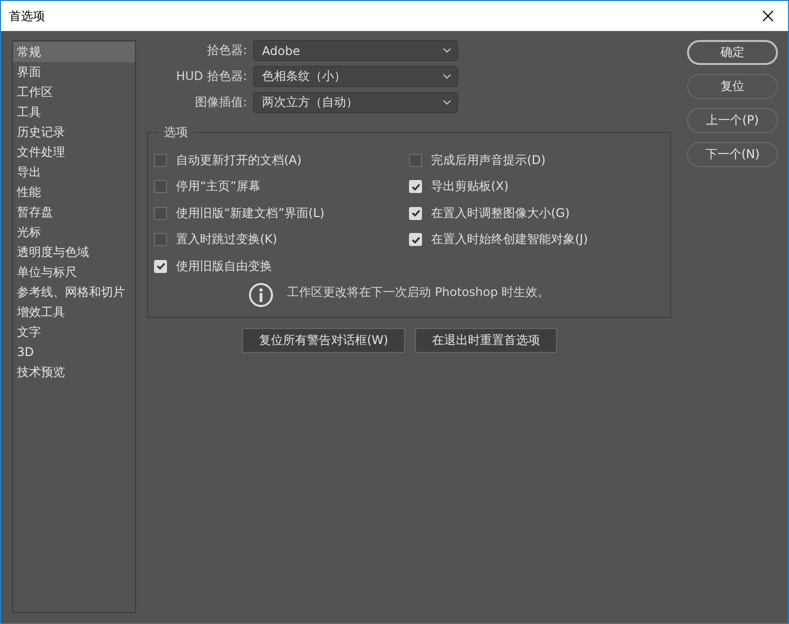  Describe the element at coordinates (74, 92) in the screenshot. I see `sidebar-item: 工作区` at that location.